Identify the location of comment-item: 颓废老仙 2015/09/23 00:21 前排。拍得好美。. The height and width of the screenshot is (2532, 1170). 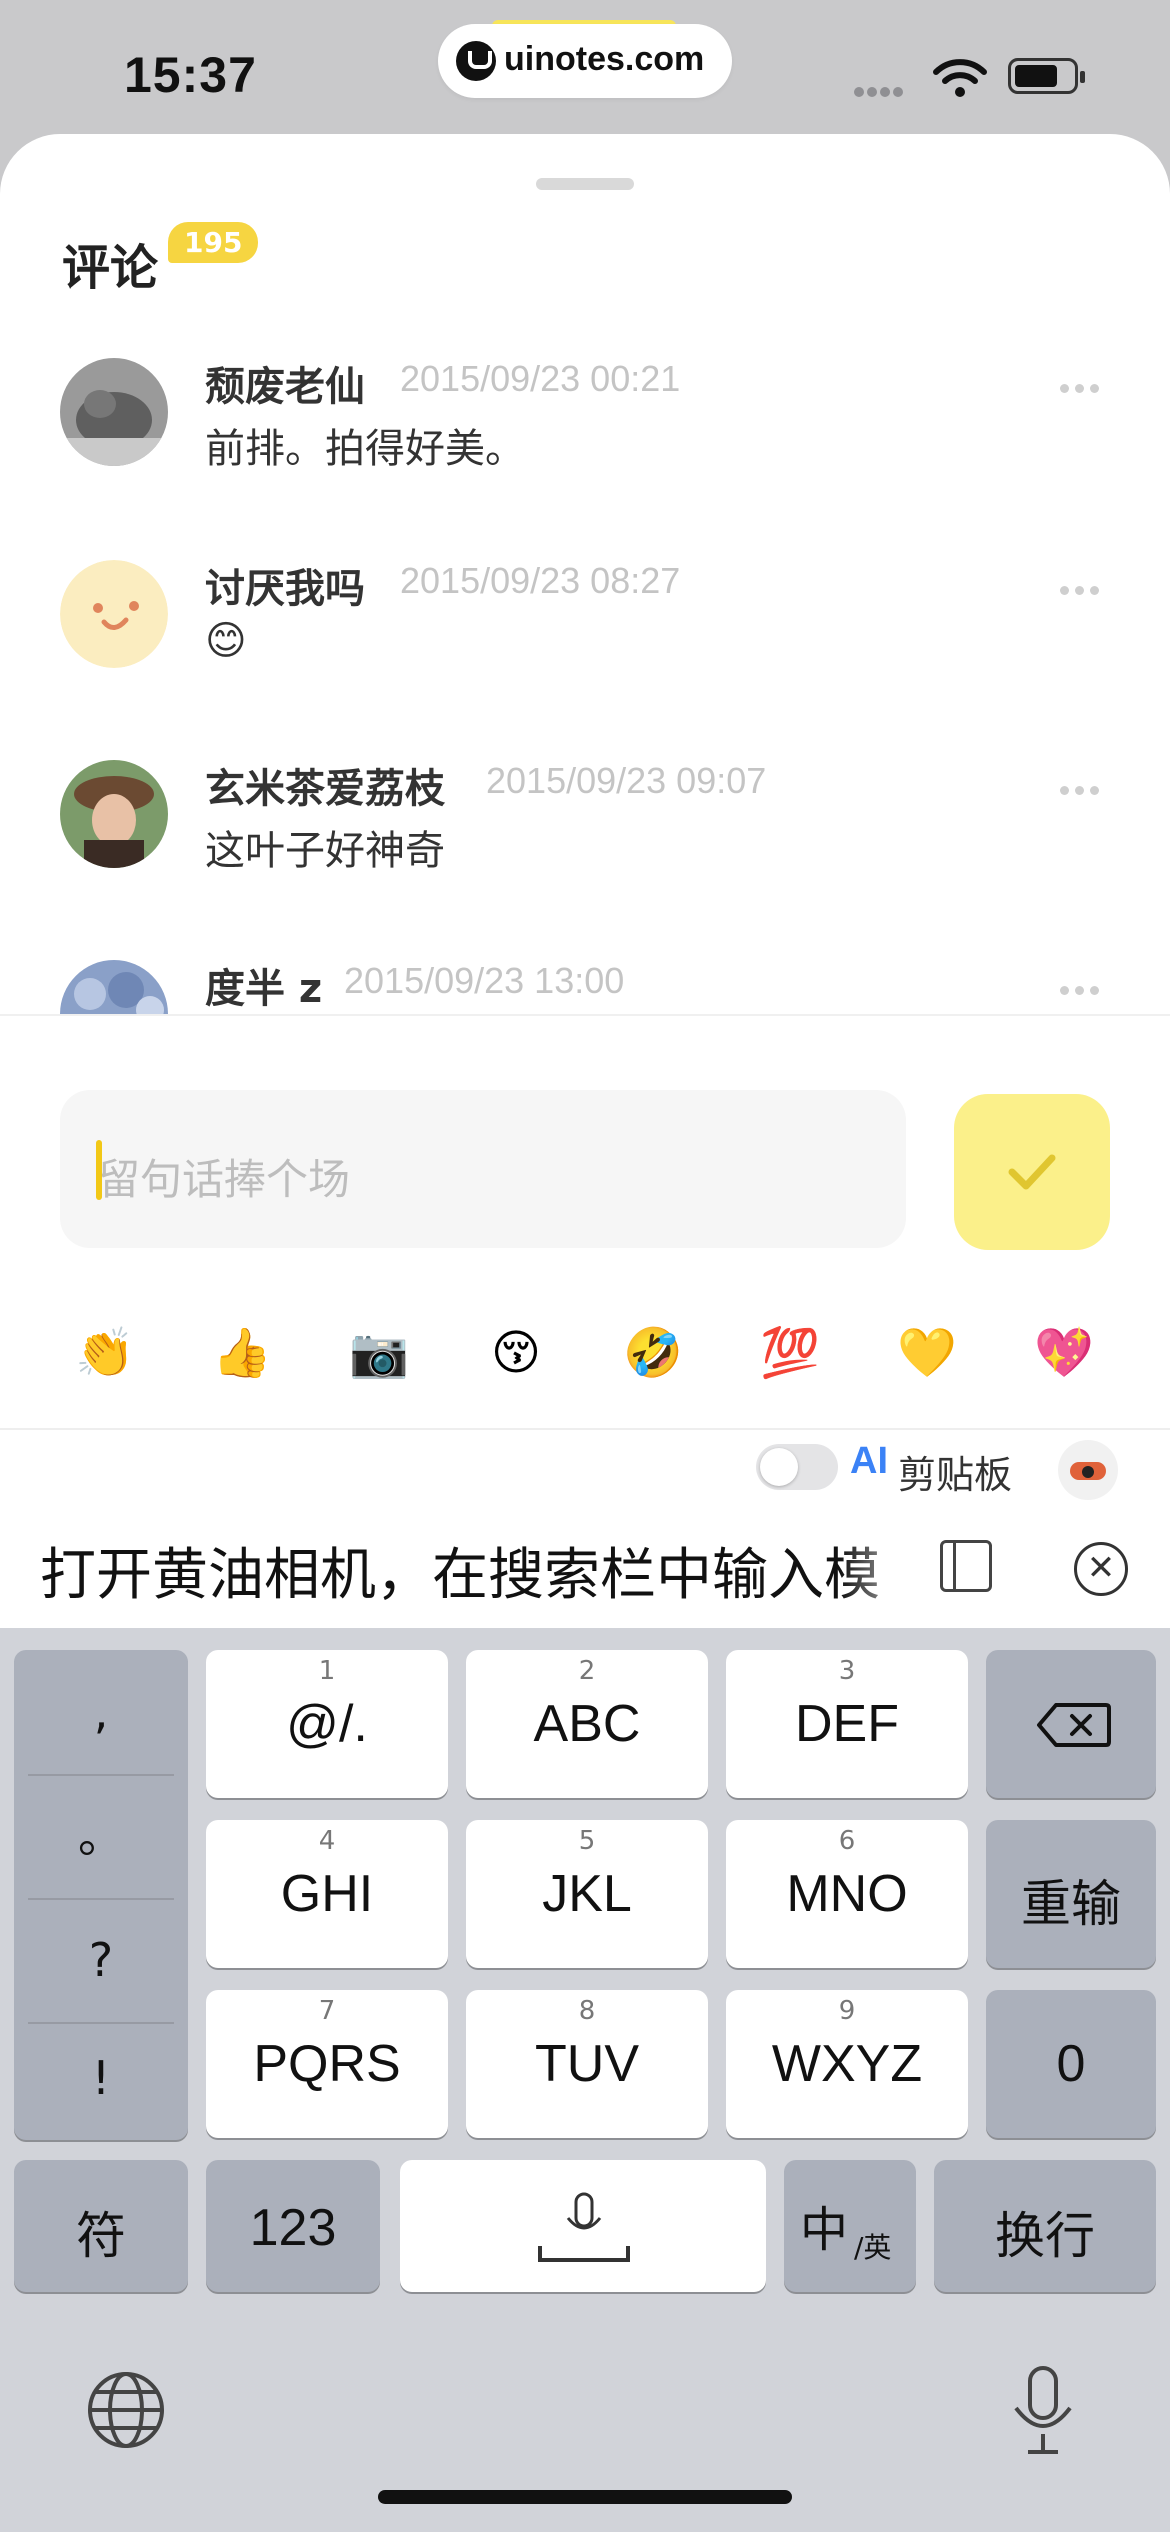
(585, 443).